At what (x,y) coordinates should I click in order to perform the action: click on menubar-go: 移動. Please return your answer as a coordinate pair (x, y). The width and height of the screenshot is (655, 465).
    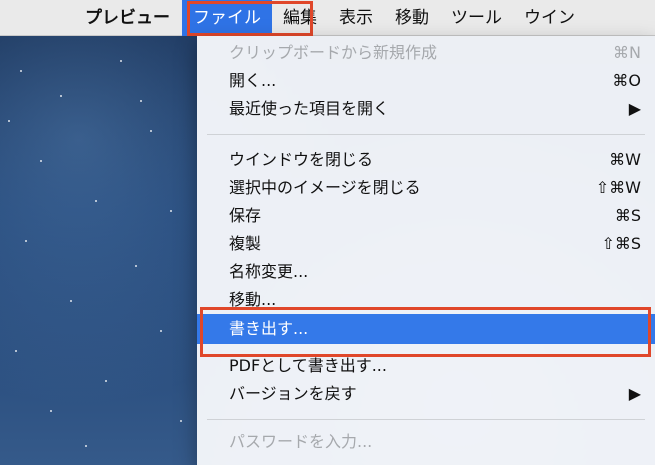
    Looking at the image, I should click on (412, 18).